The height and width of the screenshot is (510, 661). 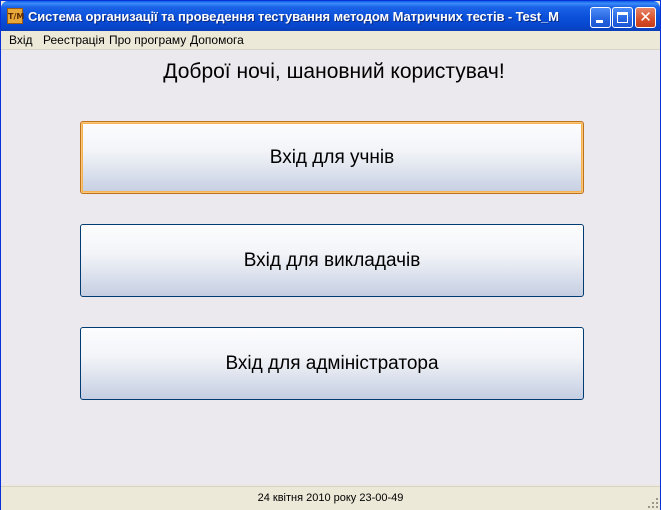 What do you see at coordinates (21, 40) in the screenshot?
I see `menu-item-login: Вхід` at bounding box center [21, 40].